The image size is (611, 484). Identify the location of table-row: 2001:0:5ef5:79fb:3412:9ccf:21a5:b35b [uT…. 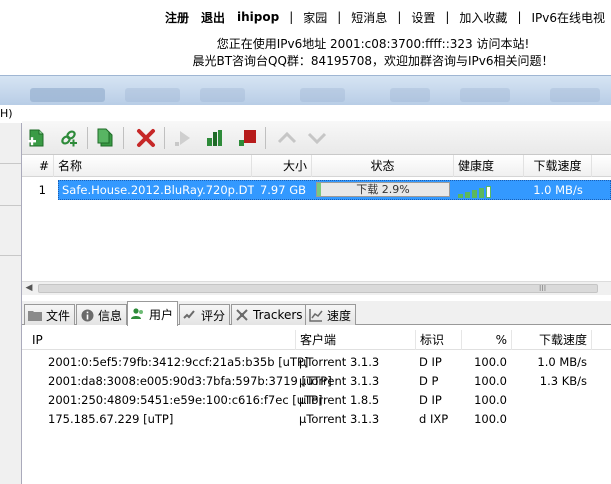
(316, 362).